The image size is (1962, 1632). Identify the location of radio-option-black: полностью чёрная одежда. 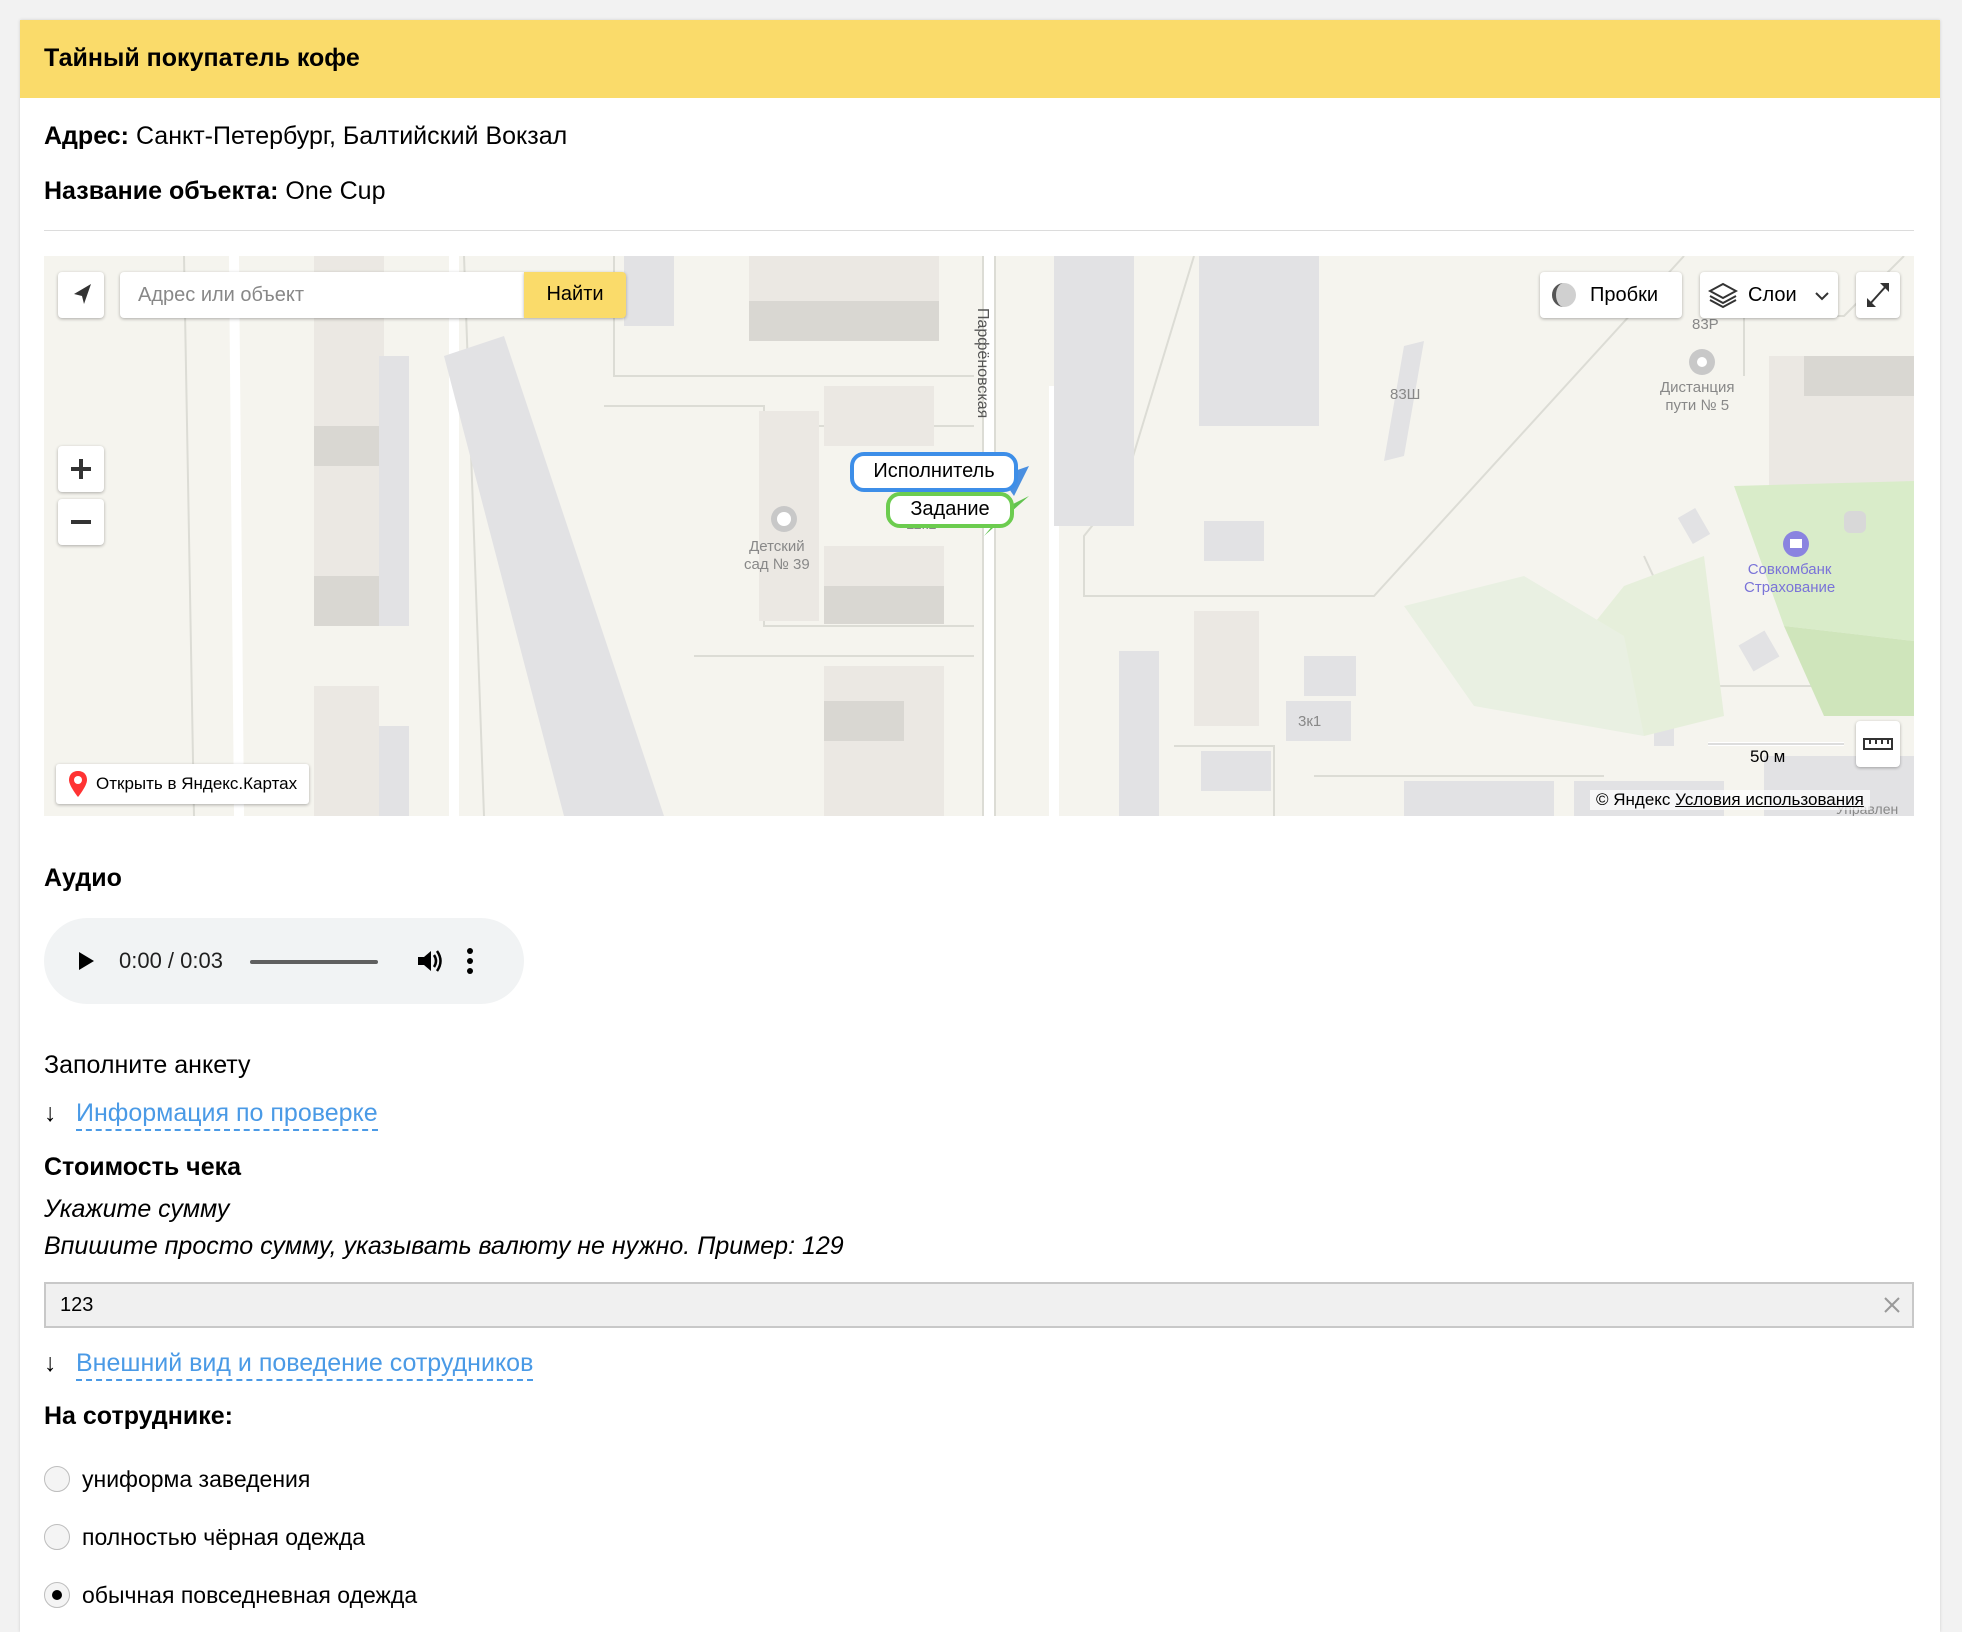
(204, 1537).